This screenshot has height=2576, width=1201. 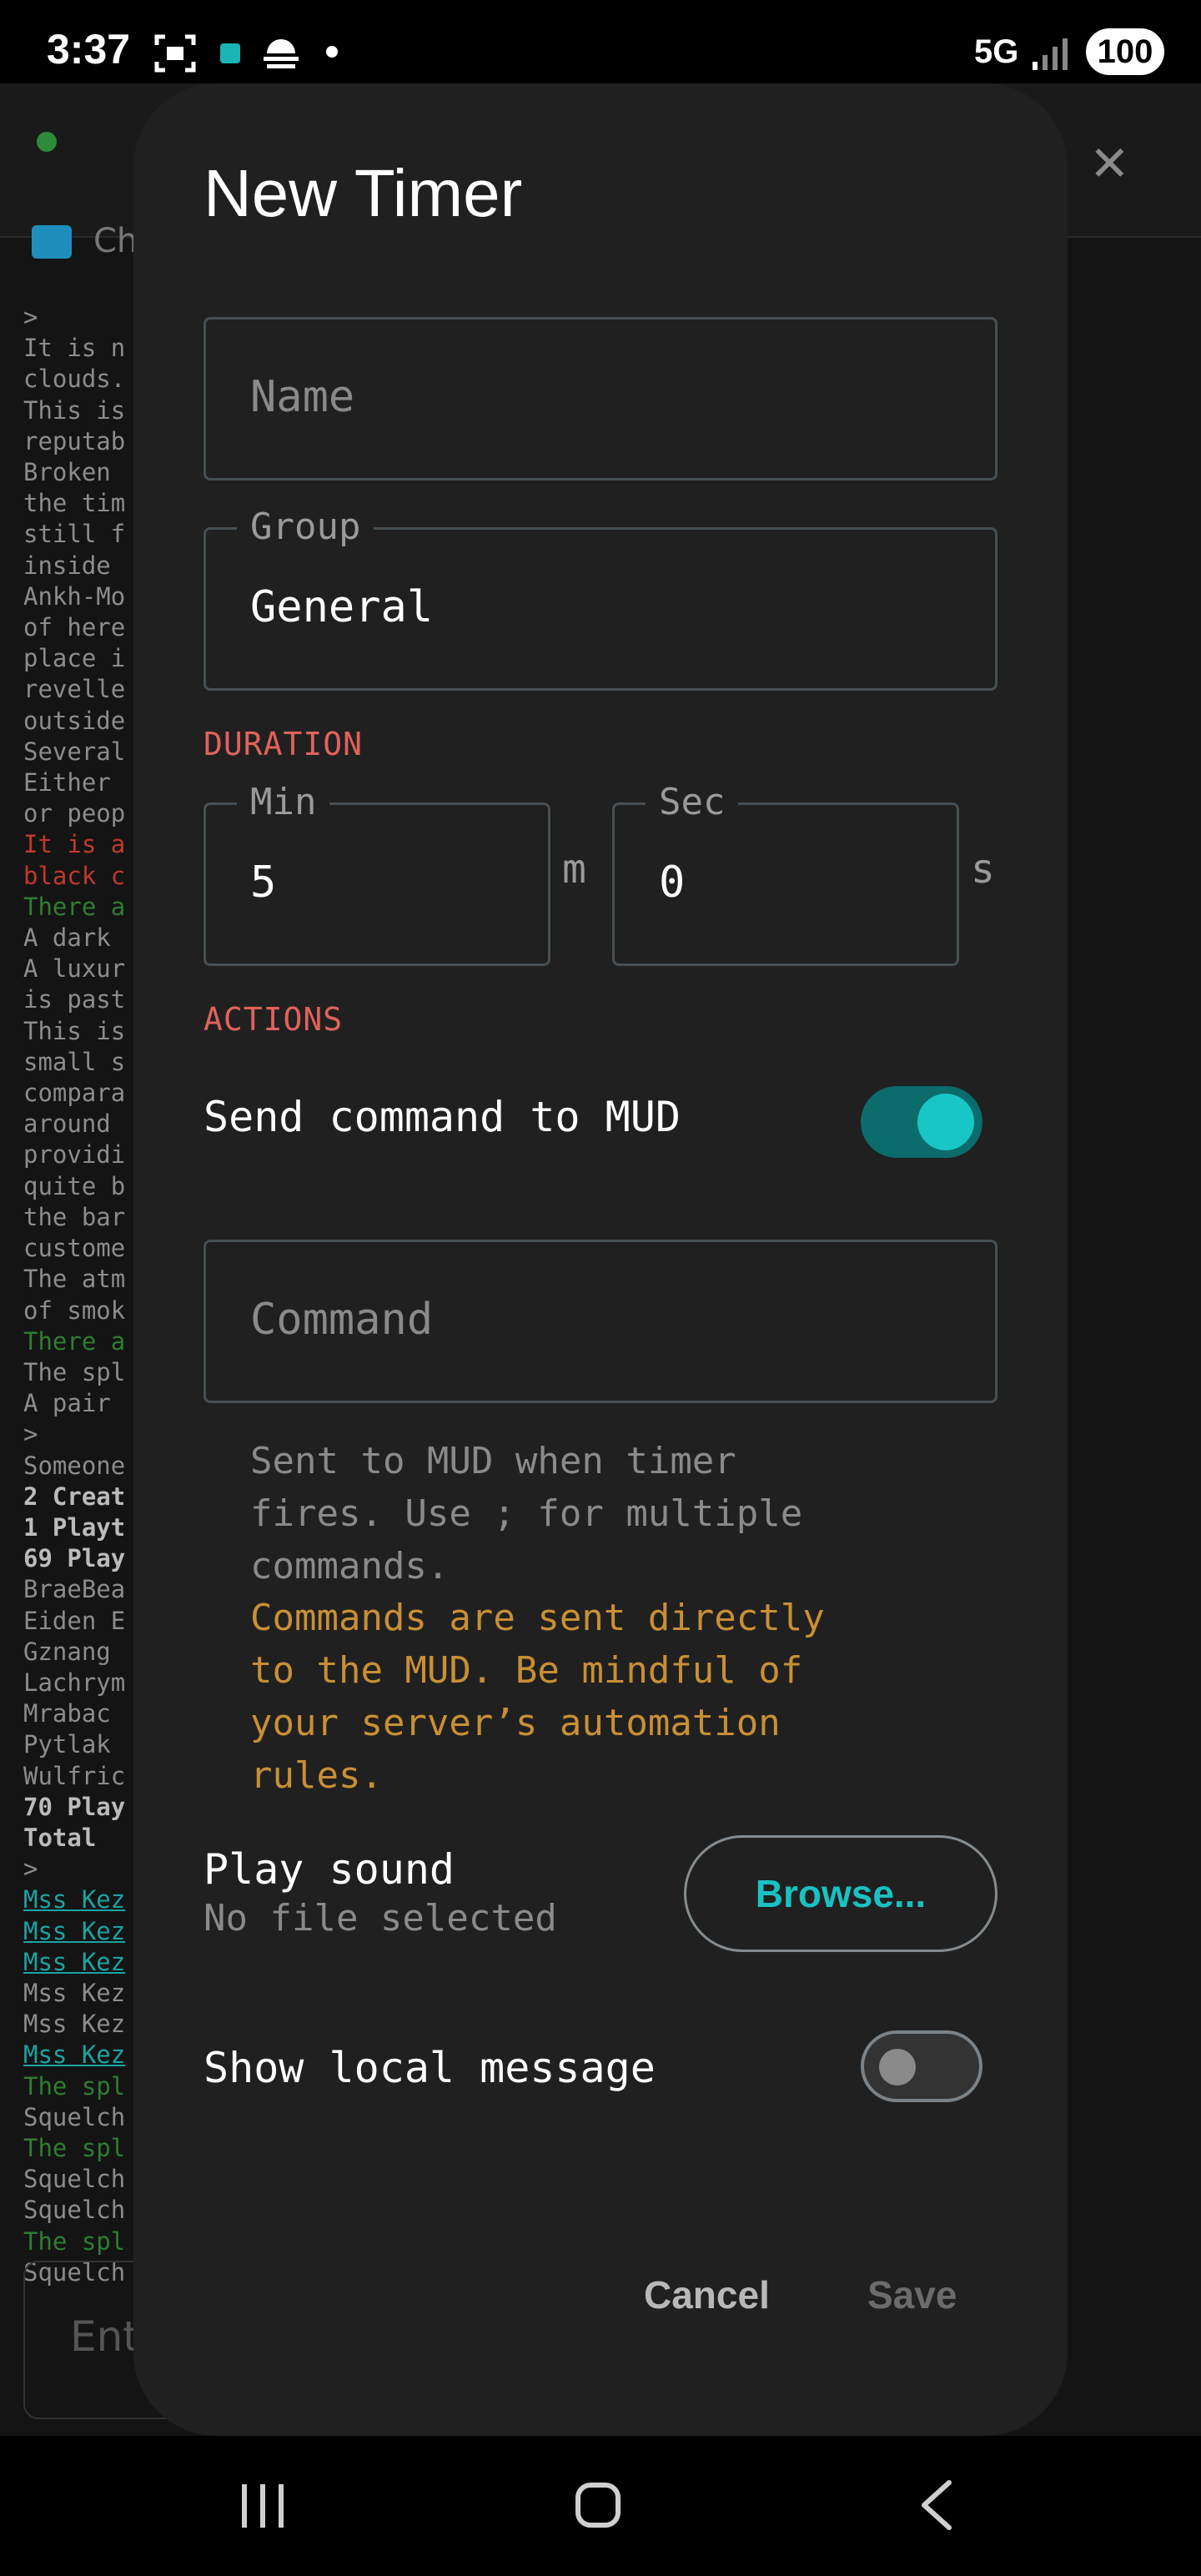 I want to click on weather-icon, so click(x=282, y=53).